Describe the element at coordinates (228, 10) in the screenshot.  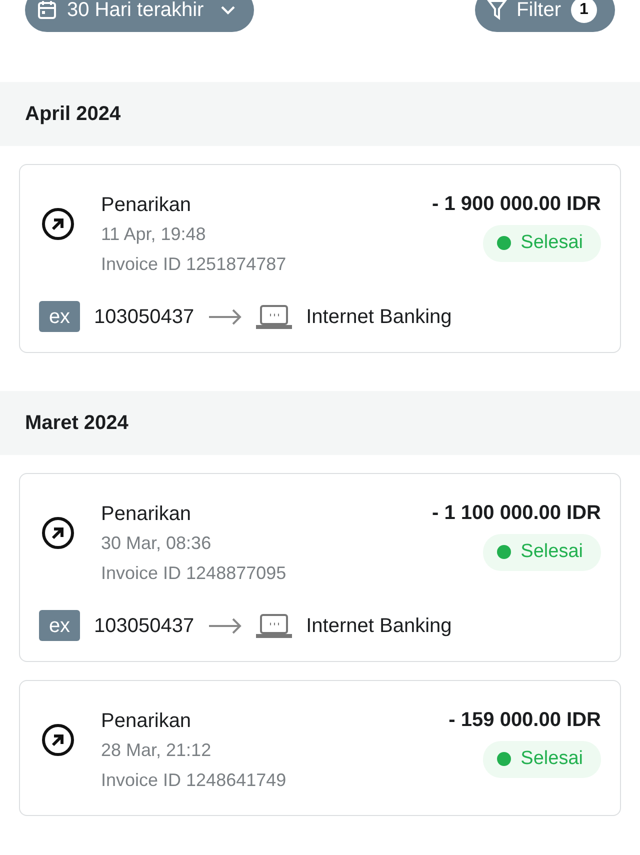
I see `chevron-down-icon` at that location.